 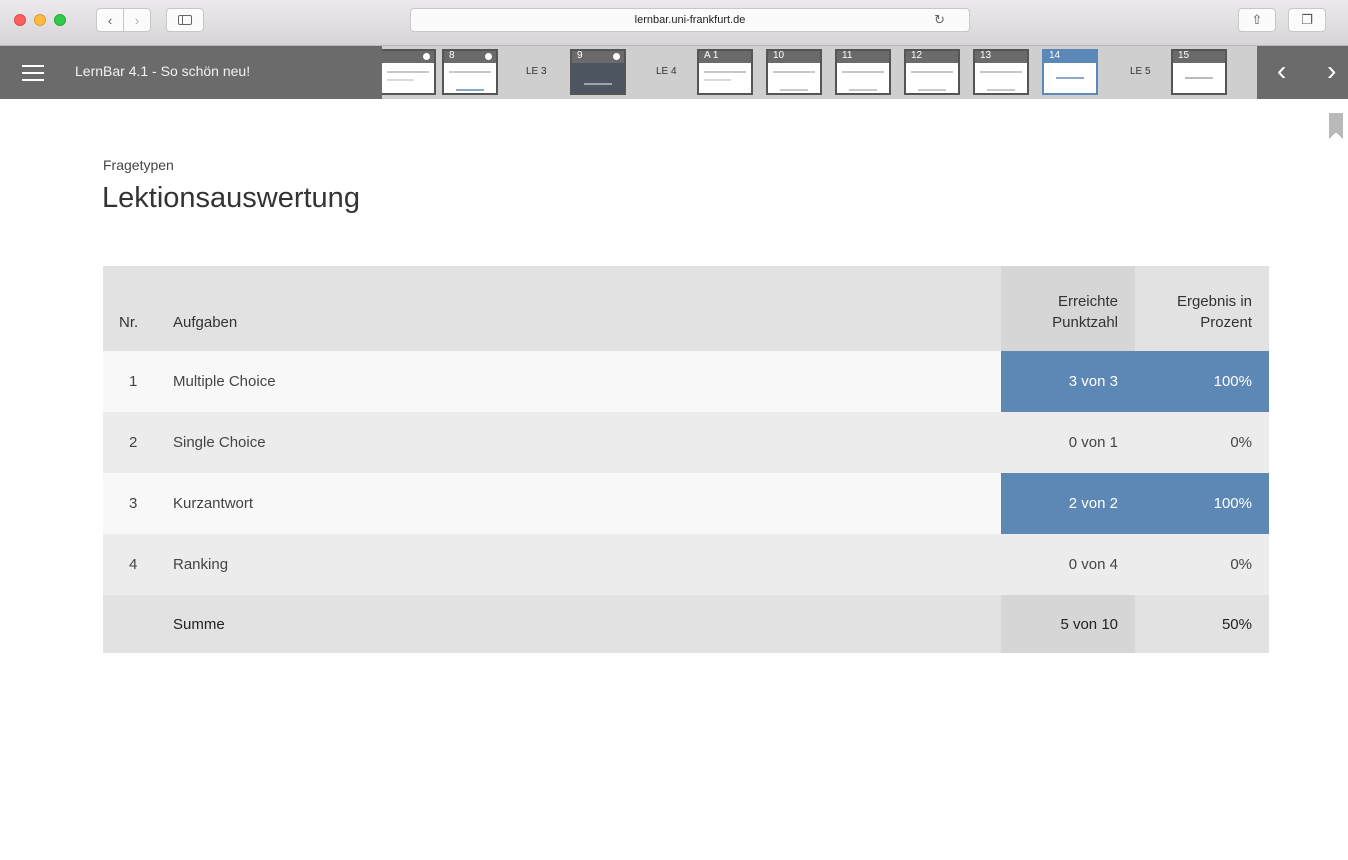 I want to click on browser-toolbar: ‹ › lernbar.uni-frankfurt.de ↻ ⇧ ❐, so click(x=674, y=23).